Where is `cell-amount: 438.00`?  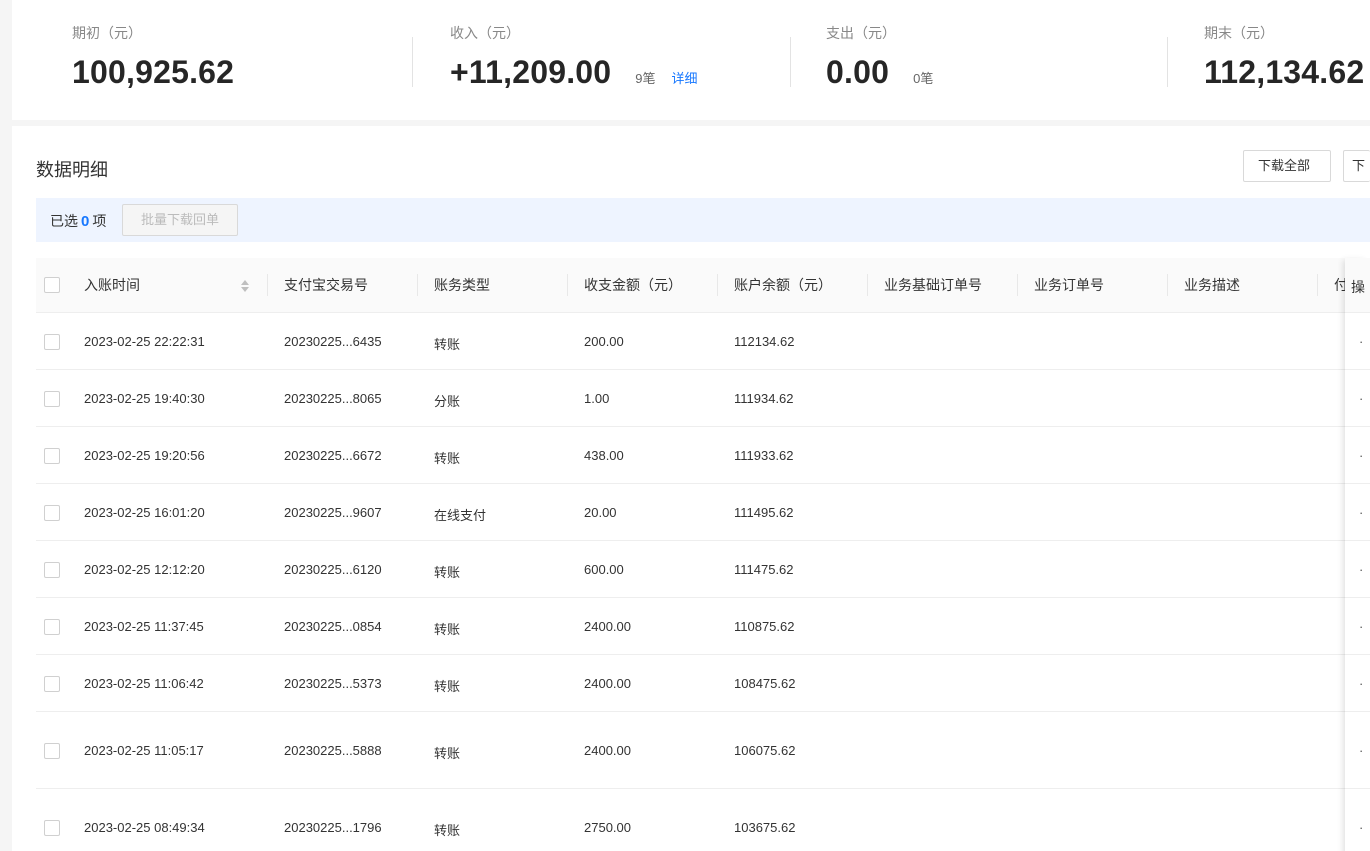 cell-amount: 438.00 is located at coordinates (604, 455).